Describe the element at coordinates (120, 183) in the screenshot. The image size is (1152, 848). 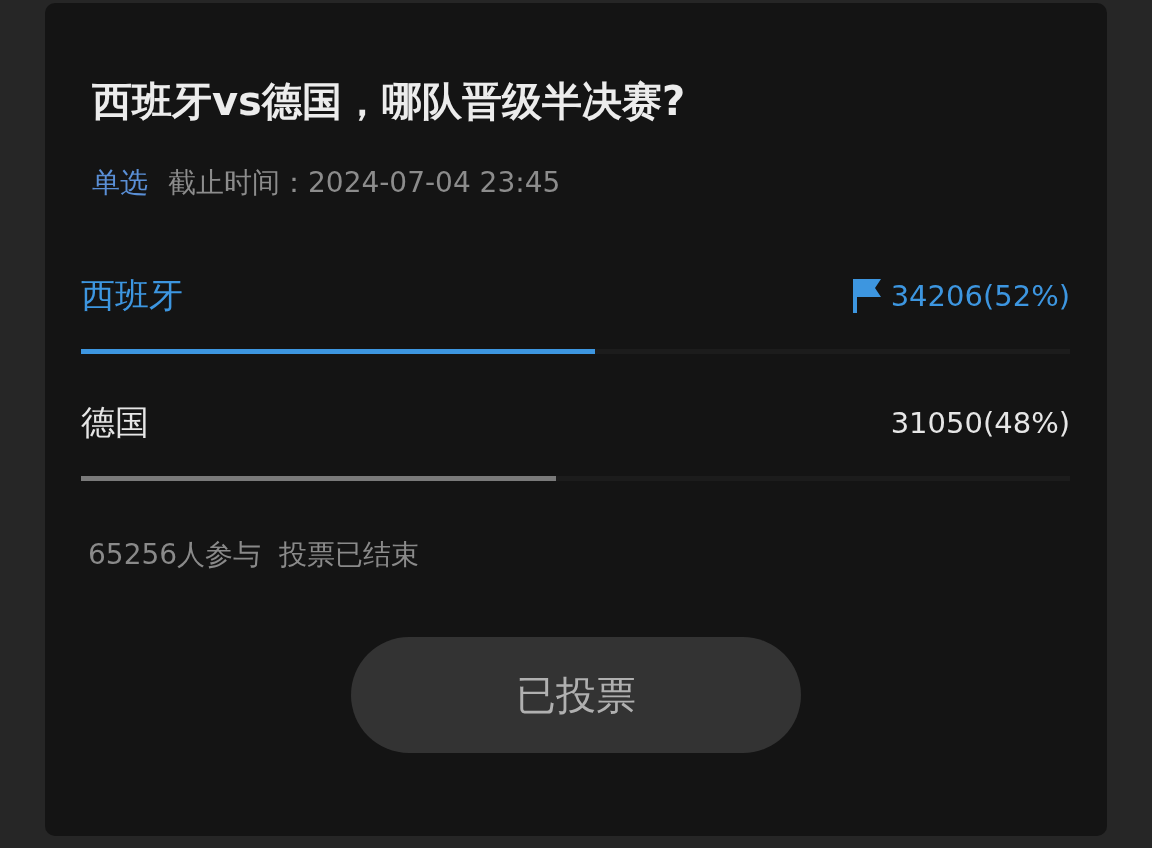
I see `poll-type-label: 单选` at that location.